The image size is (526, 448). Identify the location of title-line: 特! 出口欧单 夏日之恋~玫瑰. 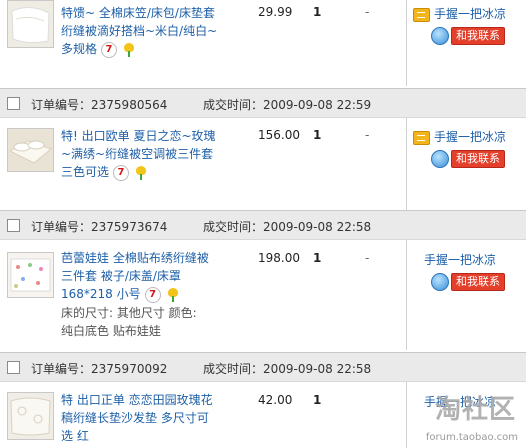
(142, 136).